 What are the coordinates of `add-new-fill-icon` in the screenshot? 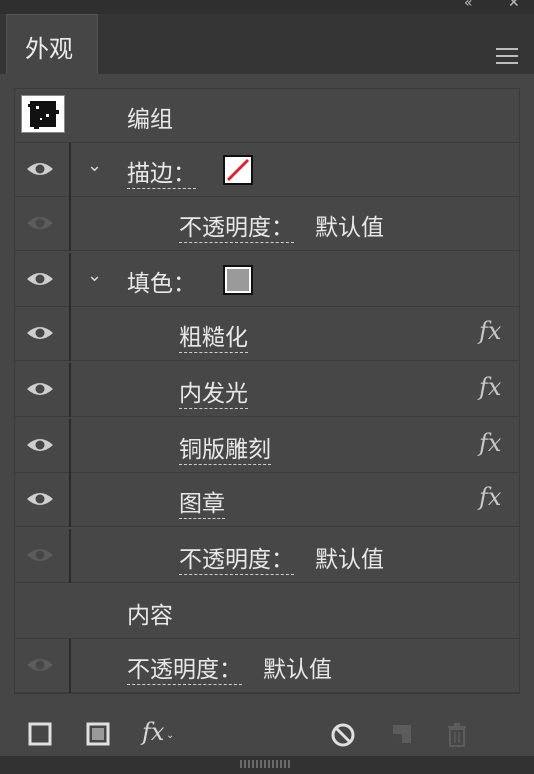 It's located at (98, 734).